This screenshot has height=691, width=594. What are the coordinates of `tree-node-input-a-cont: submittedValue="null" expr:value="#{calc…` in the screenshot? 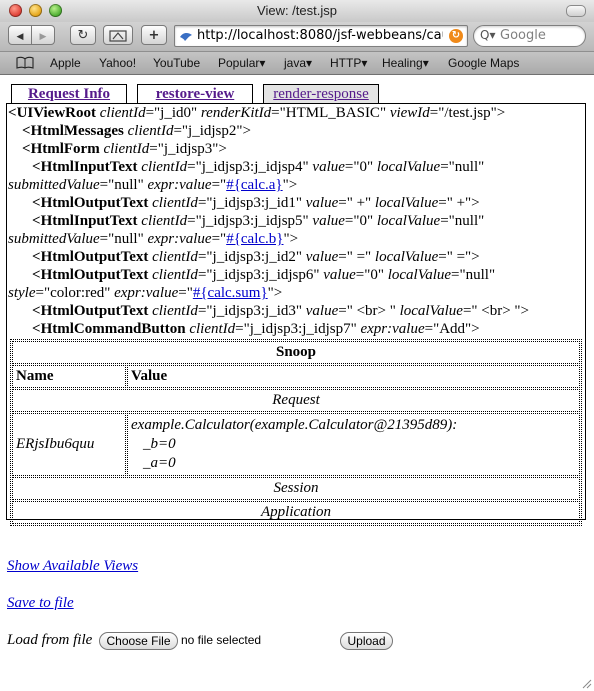 It's located at (153, 185).